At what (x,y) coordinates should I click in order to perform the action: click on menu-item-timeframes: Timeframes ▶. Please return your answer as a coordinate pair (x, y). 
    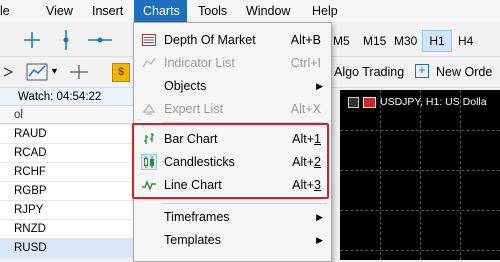
    Looking at the image, I should click on (232, 217).